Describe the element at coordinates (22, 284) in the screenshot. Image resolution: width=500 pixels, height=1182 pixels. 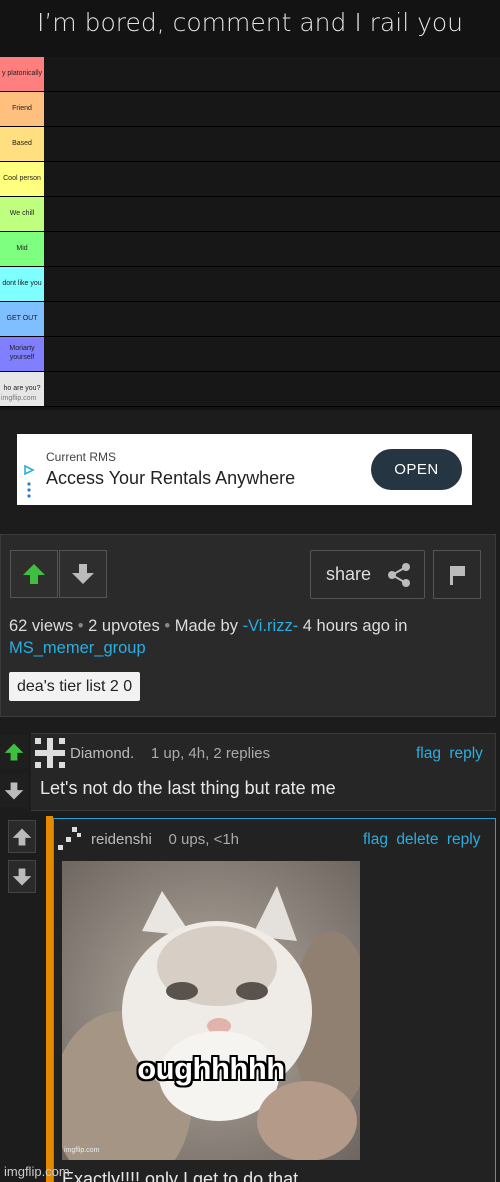
I see `tier-label: dont like you` at that location.